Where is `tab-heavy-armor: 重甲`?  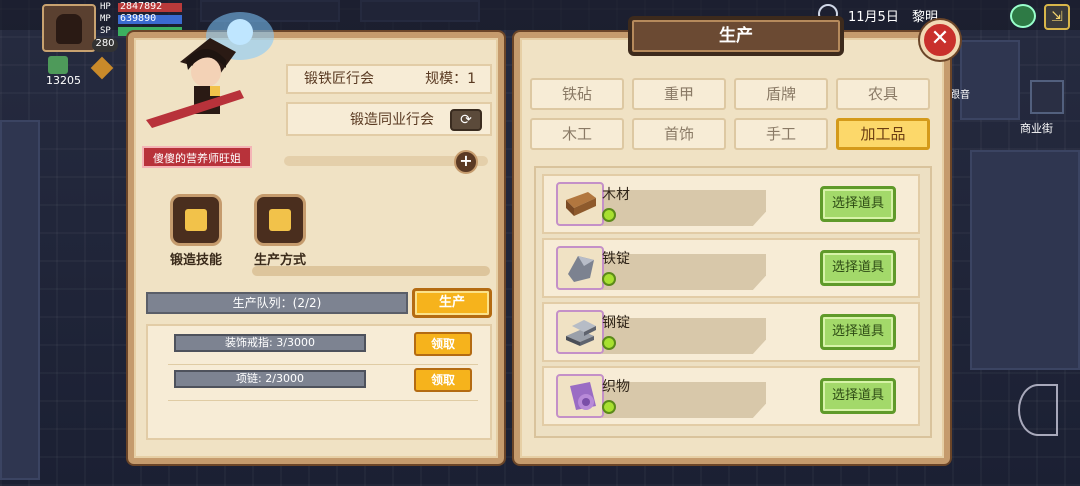 tab-heavy-armor: 重甲 is located at coordinates (679, 94).